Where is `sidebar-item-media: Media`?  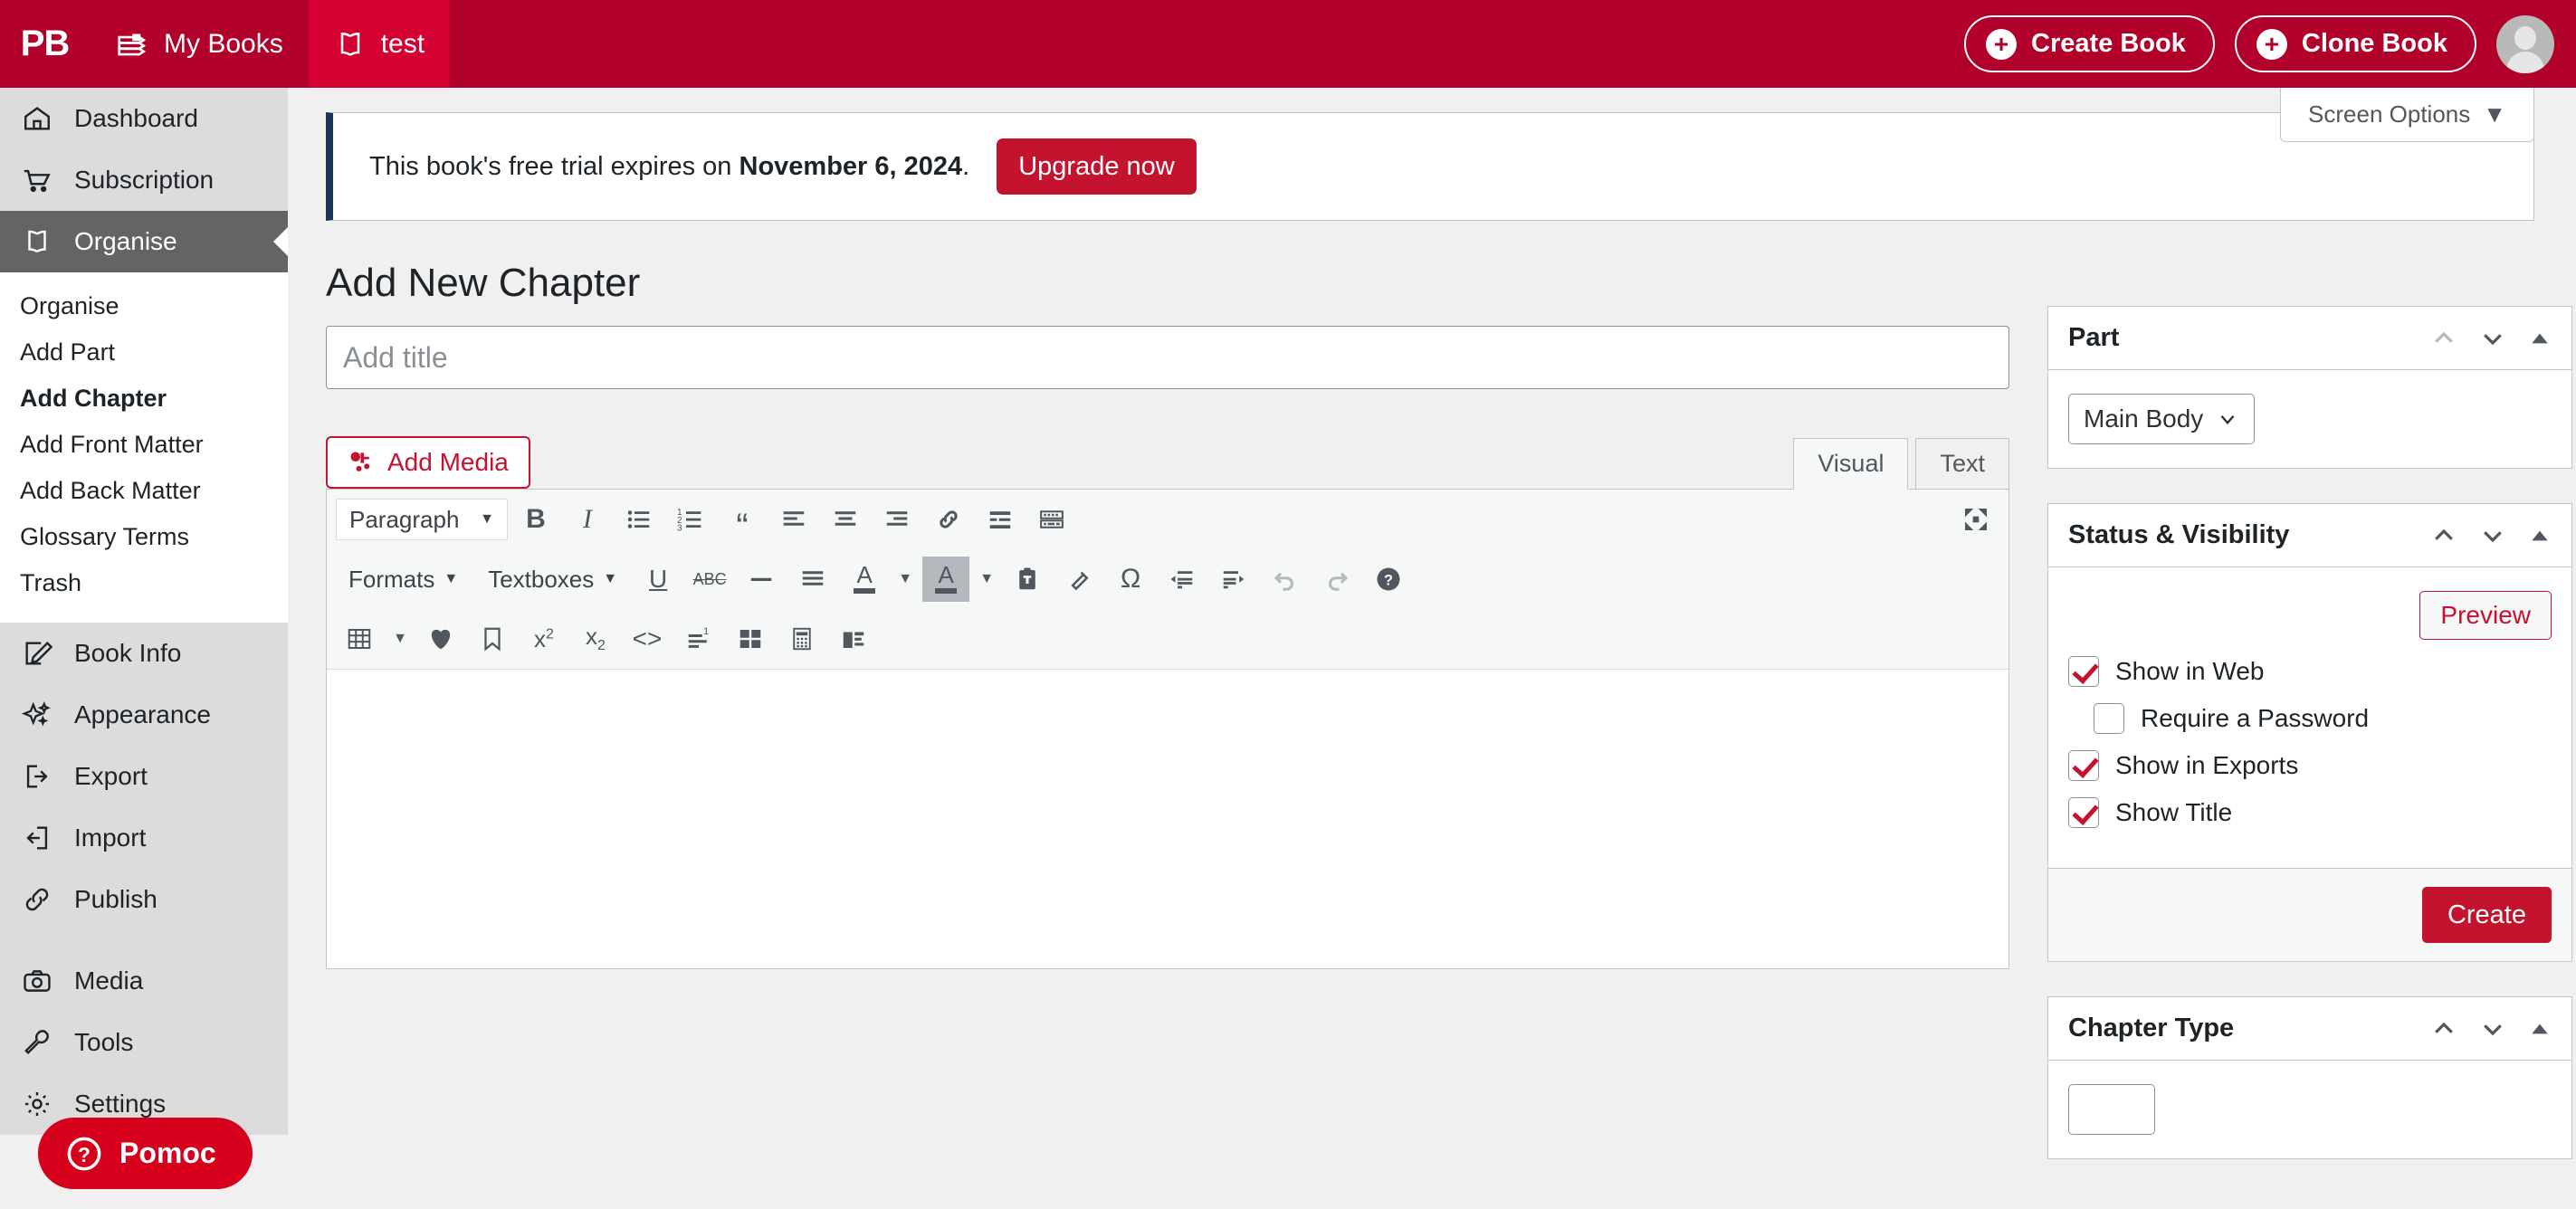
sidebar-item-media: Media is located at coordinates (144, 981).